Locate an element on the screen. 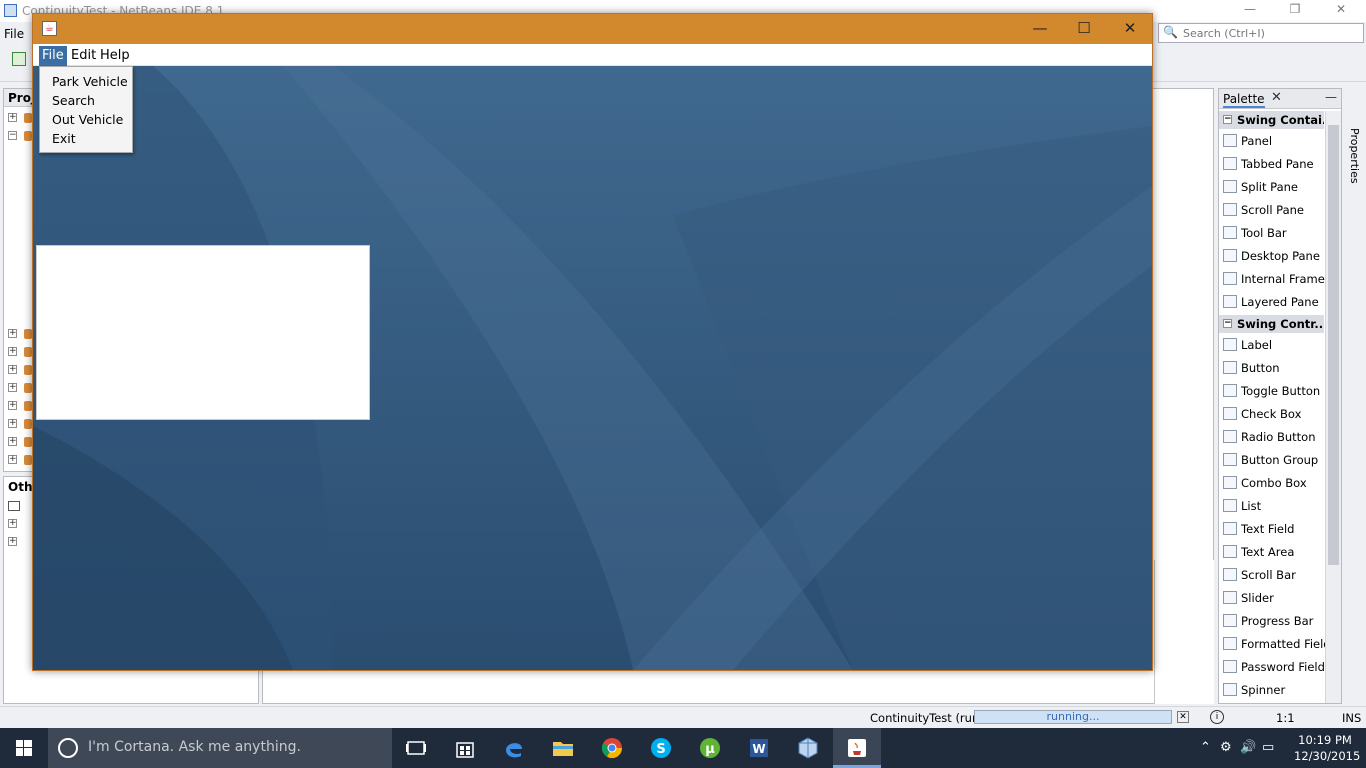 The width and height of the screenshot is (1366, 768). palette-item-password-field: Password Field is located at coordinates (1272, 668).